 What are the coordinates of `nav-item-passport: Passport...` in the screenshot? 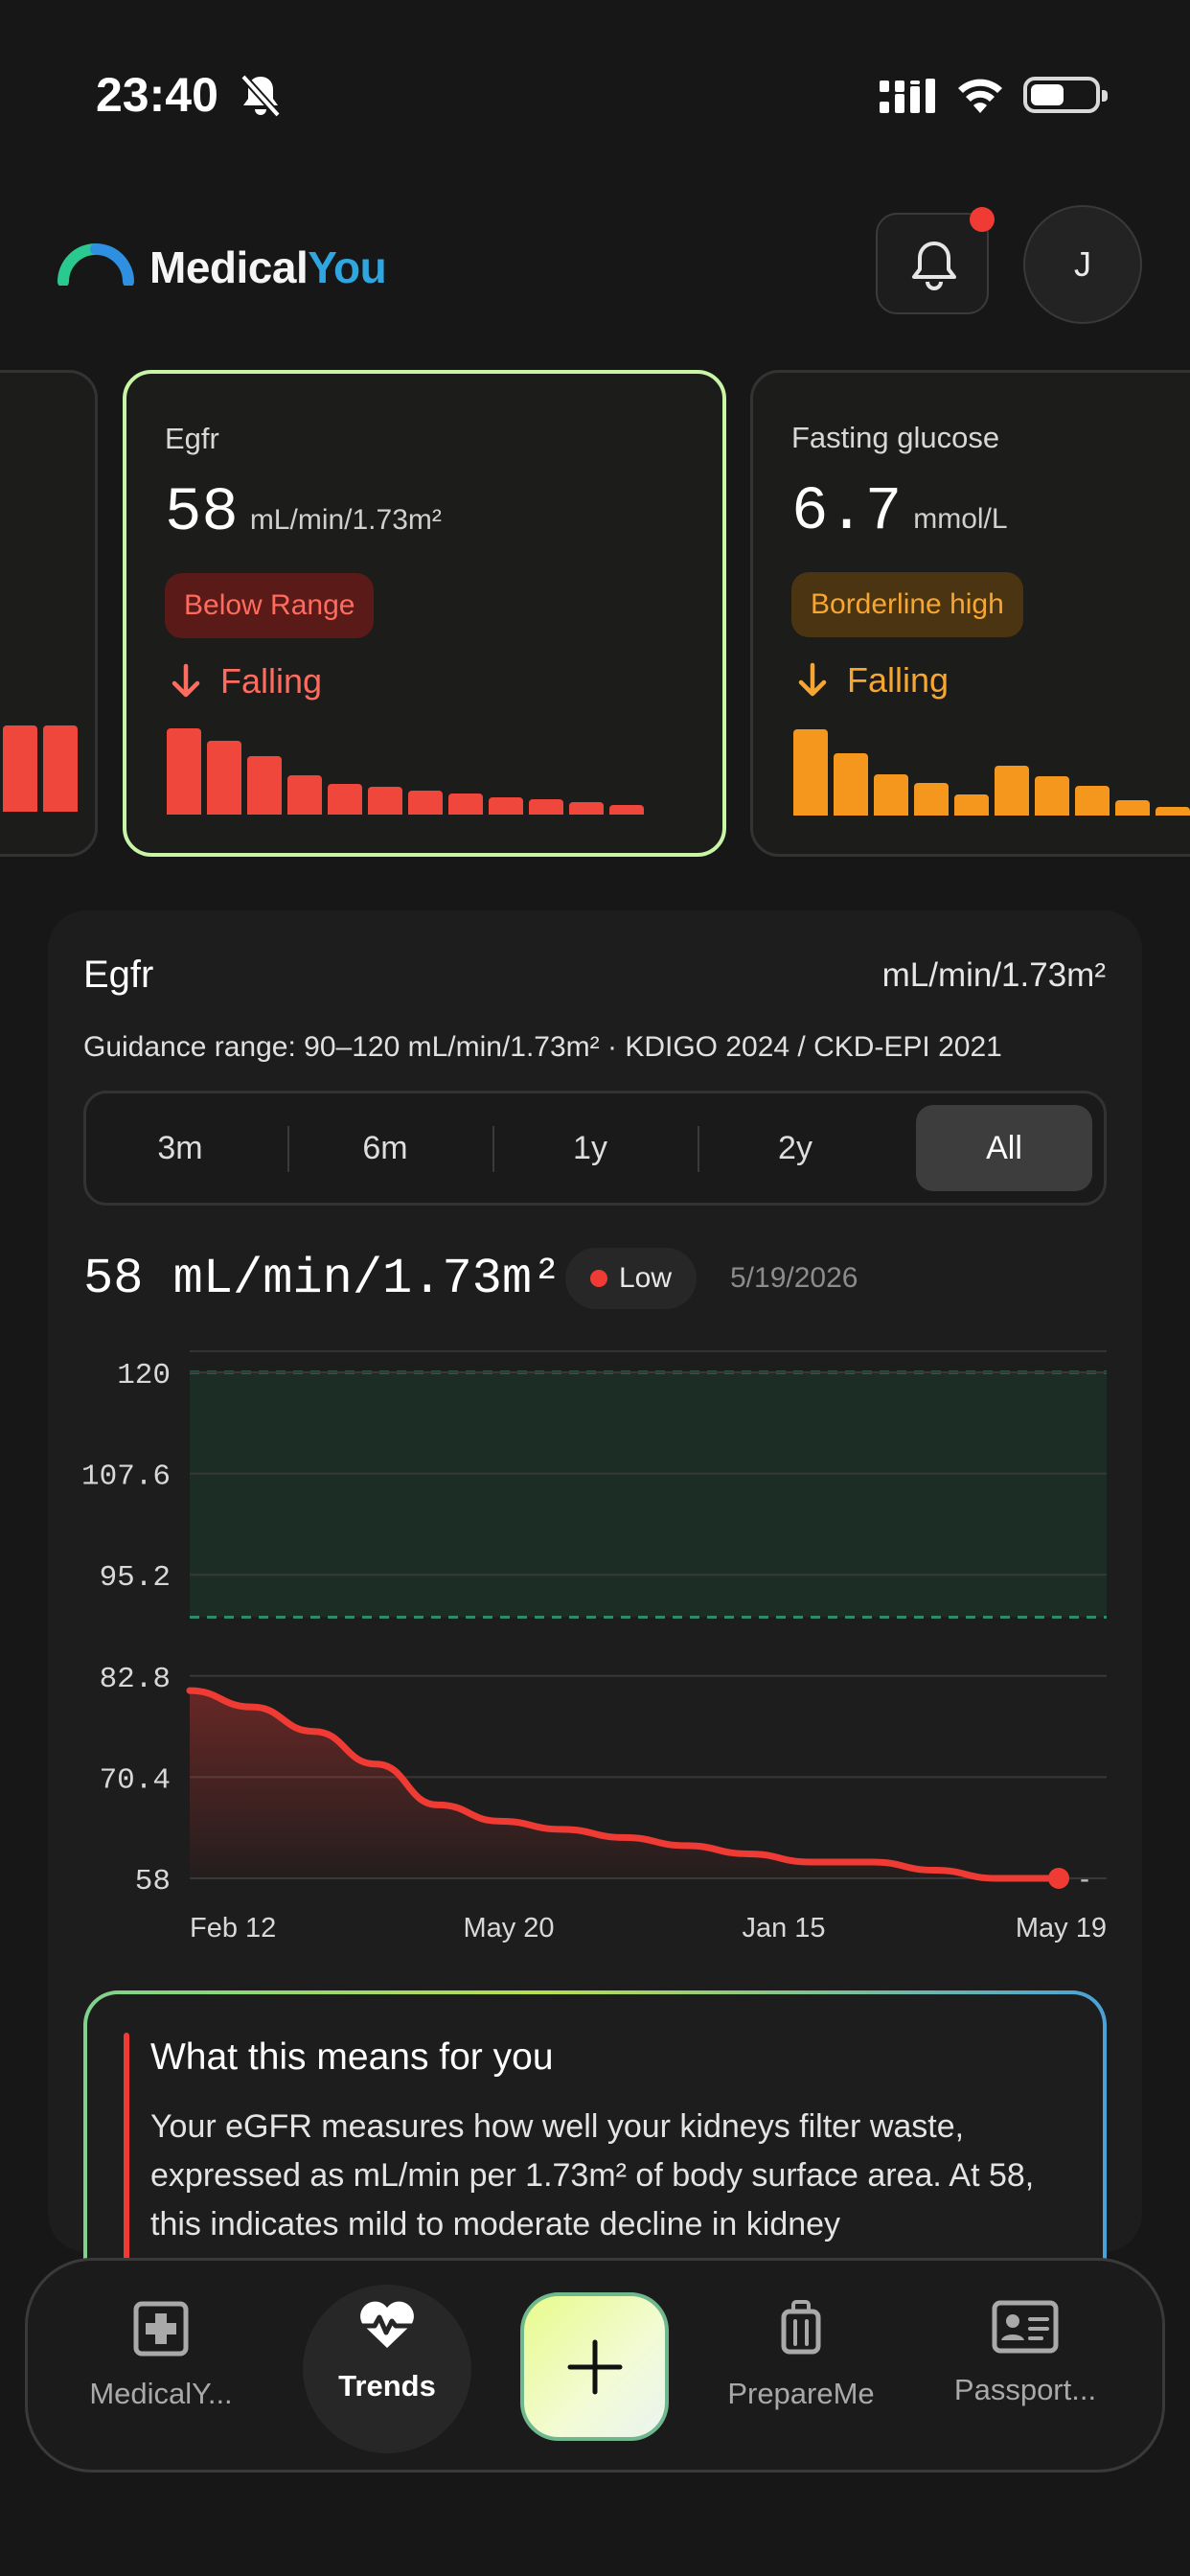 It's located at (1025, 2353).